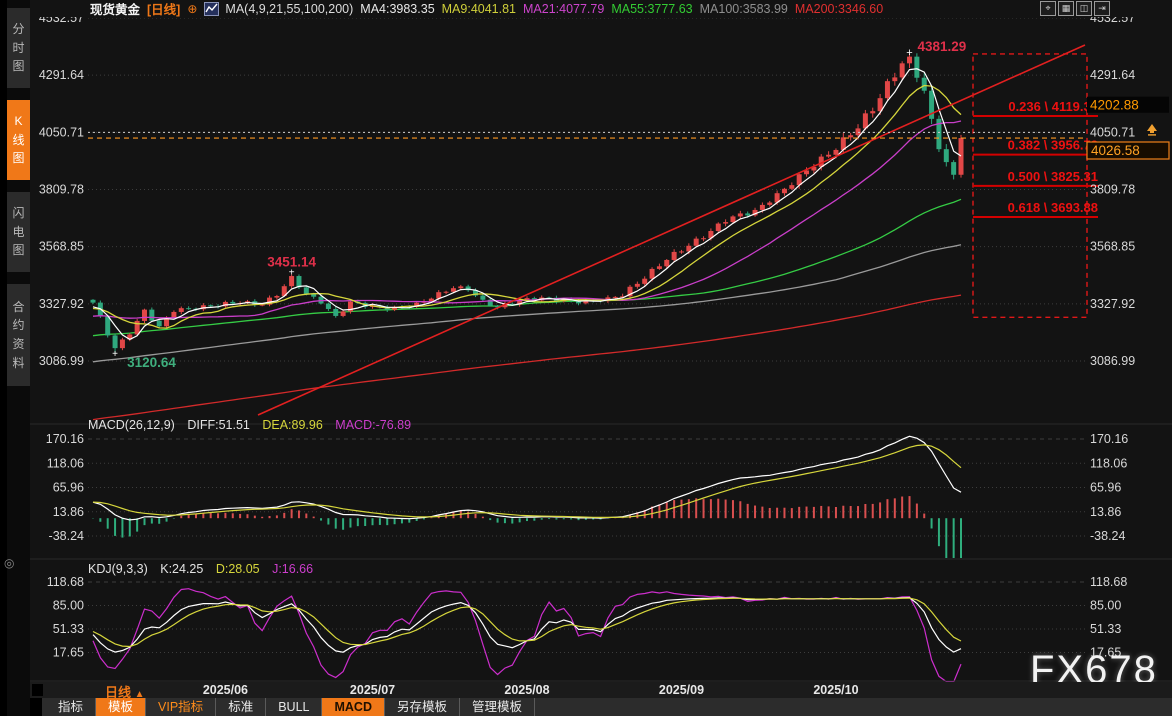 The image size is (1172, 716). Describe the element at coordinates (18, 48) in the screenshot. I see `sidebar-tab-1: 分时图` at that location.